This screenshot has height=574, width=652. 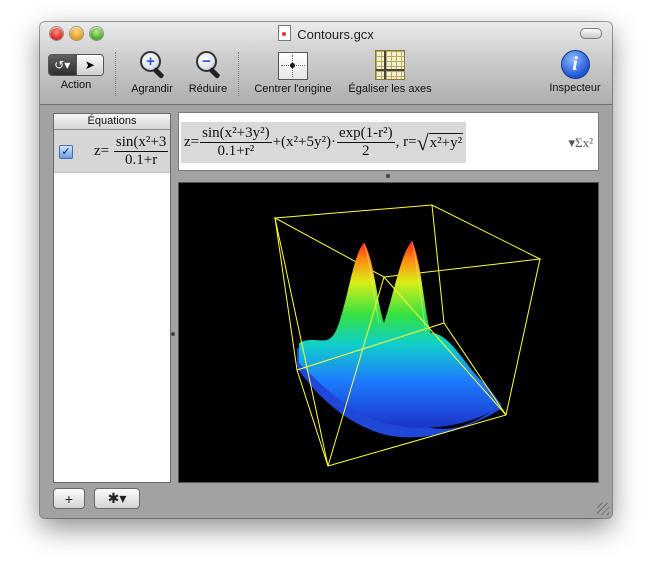 What do you see at coordinates (581, 143) in the screenshot?
I see `sigma-menu-icon: ▾Σx²` at bounding box center [581, 143].